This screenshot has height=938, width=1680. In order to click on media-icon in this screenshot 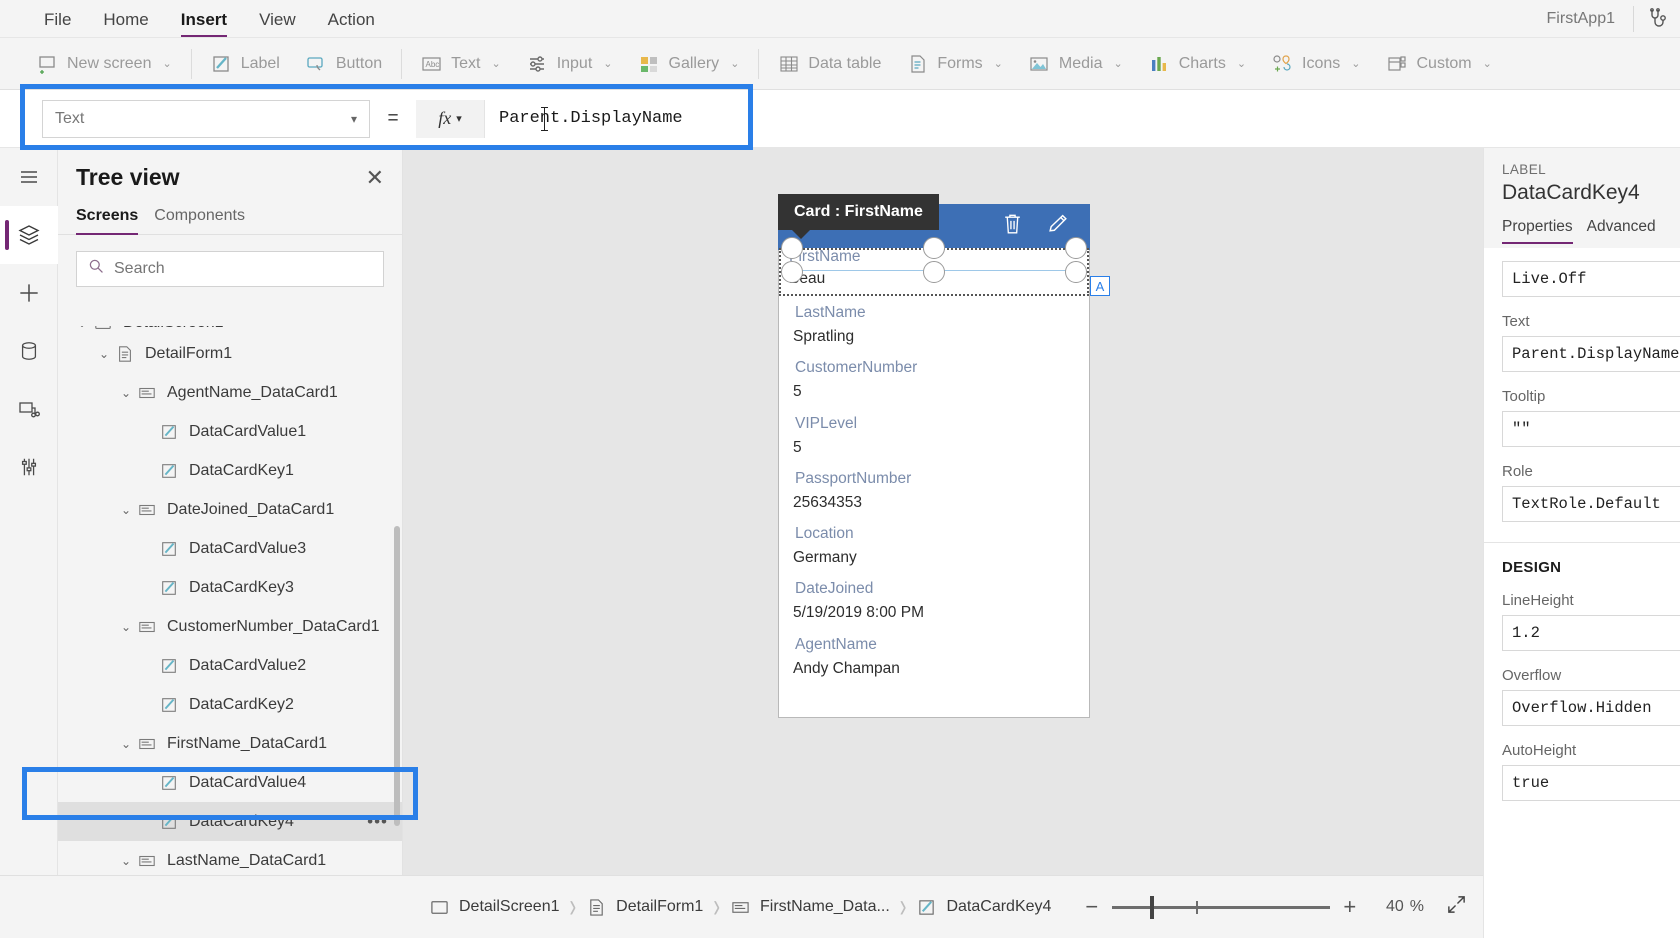, I will do `click(29, 409)`.